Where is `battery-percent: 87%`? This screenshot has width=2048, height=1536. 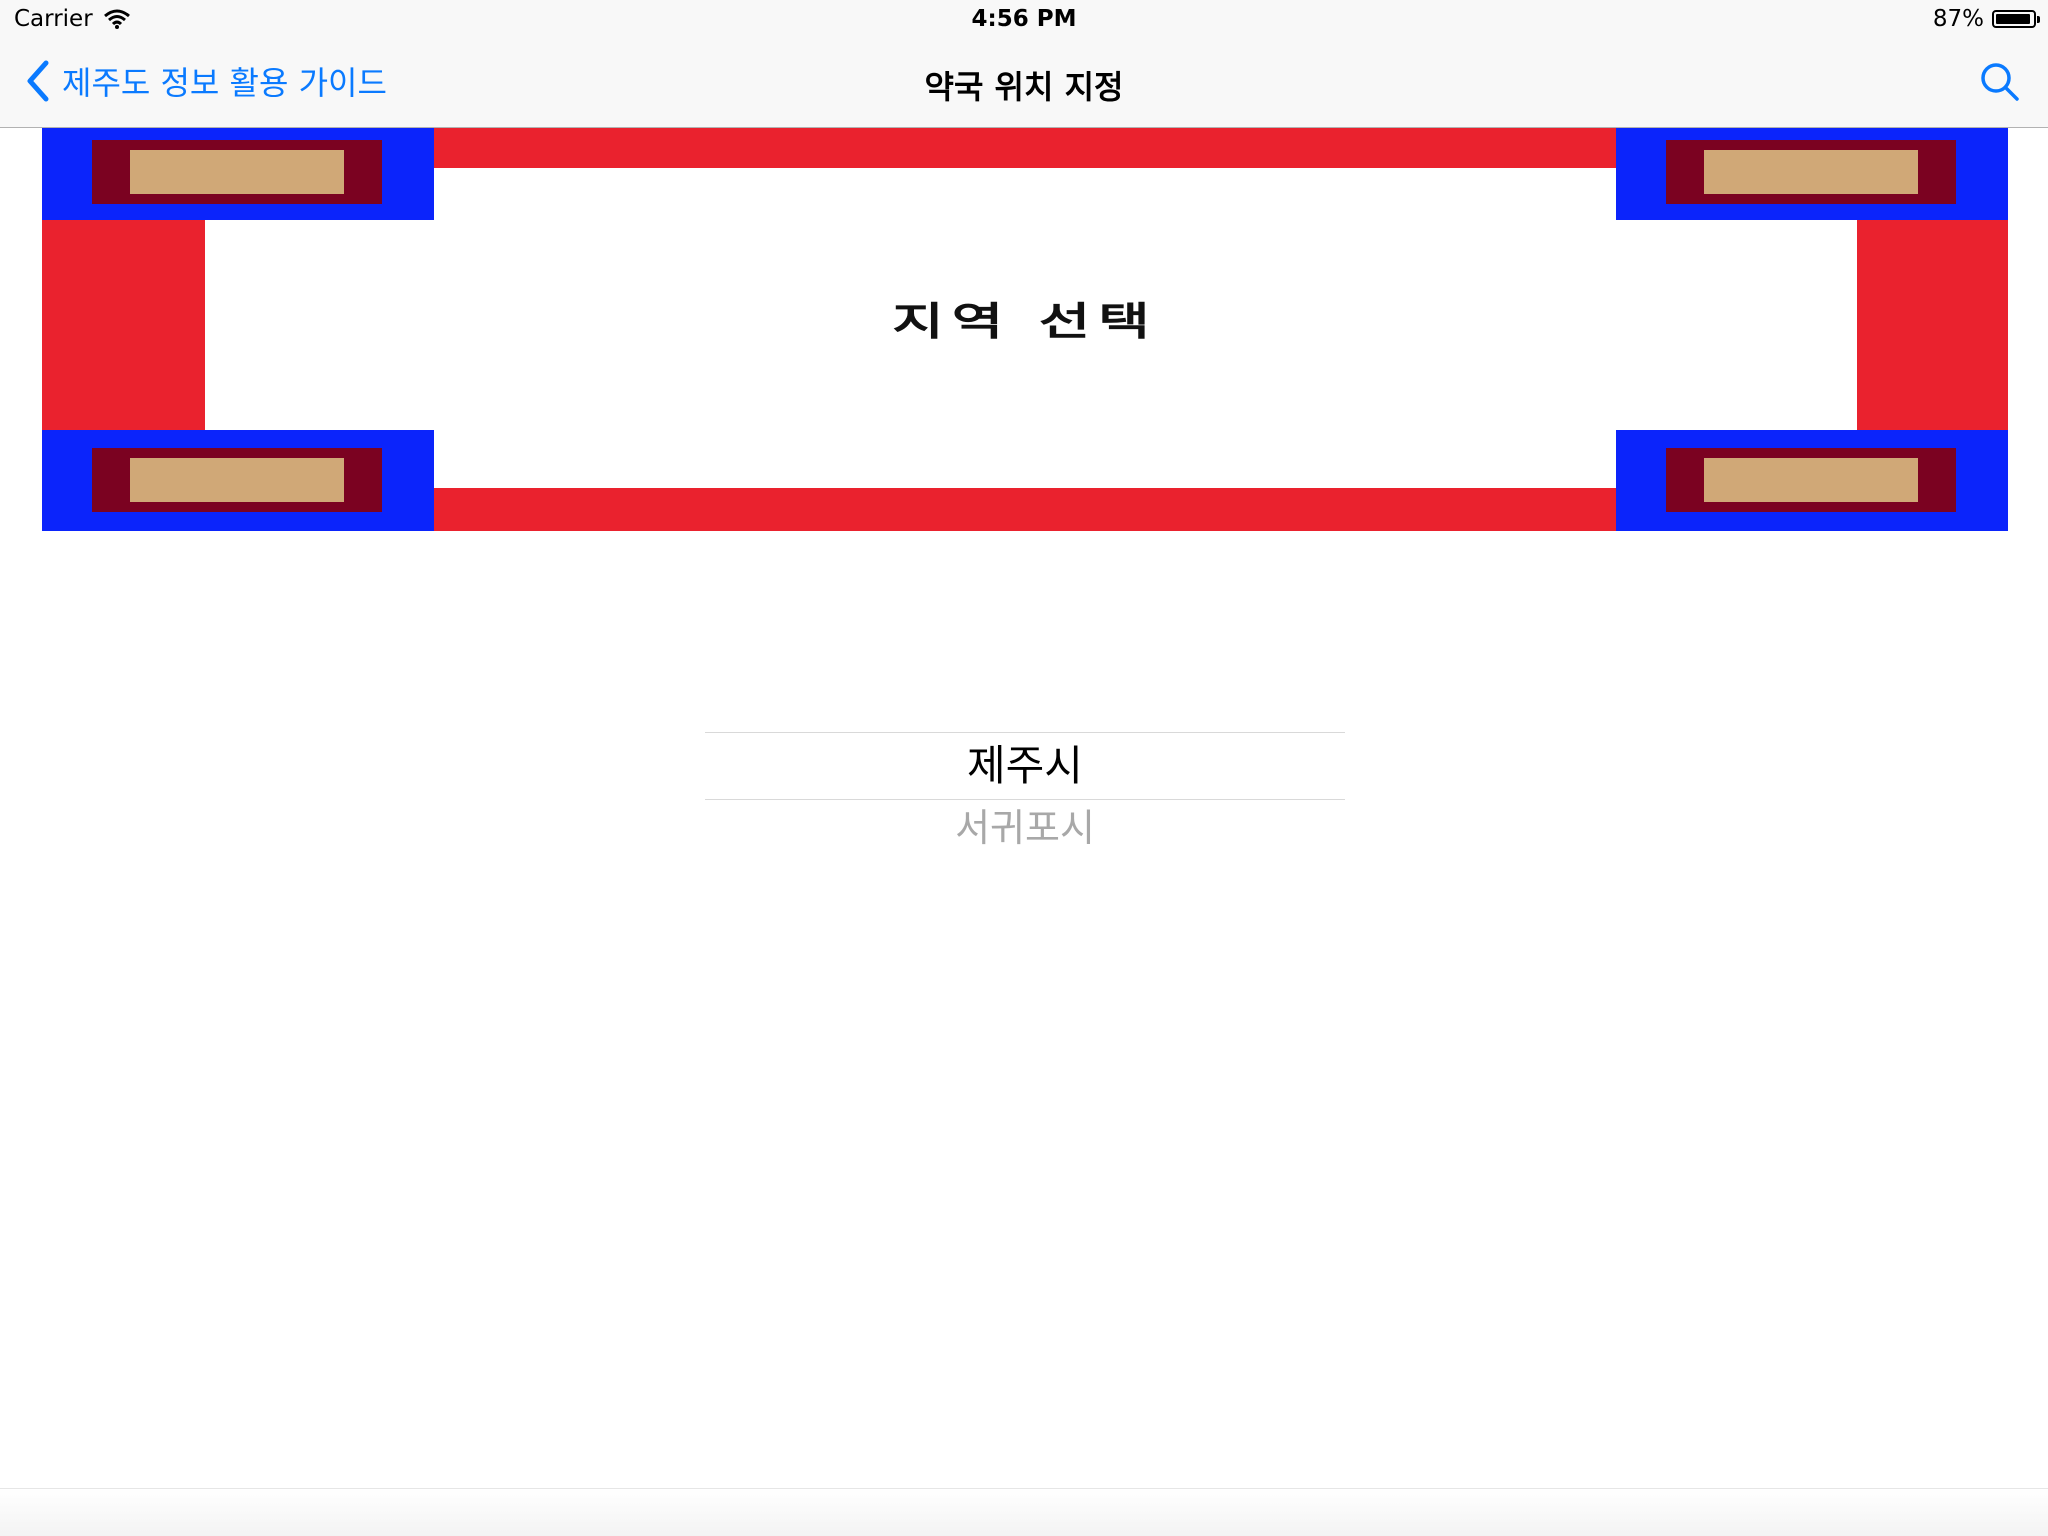
battery-percent: 87% is located at coordinates (1958, 19).